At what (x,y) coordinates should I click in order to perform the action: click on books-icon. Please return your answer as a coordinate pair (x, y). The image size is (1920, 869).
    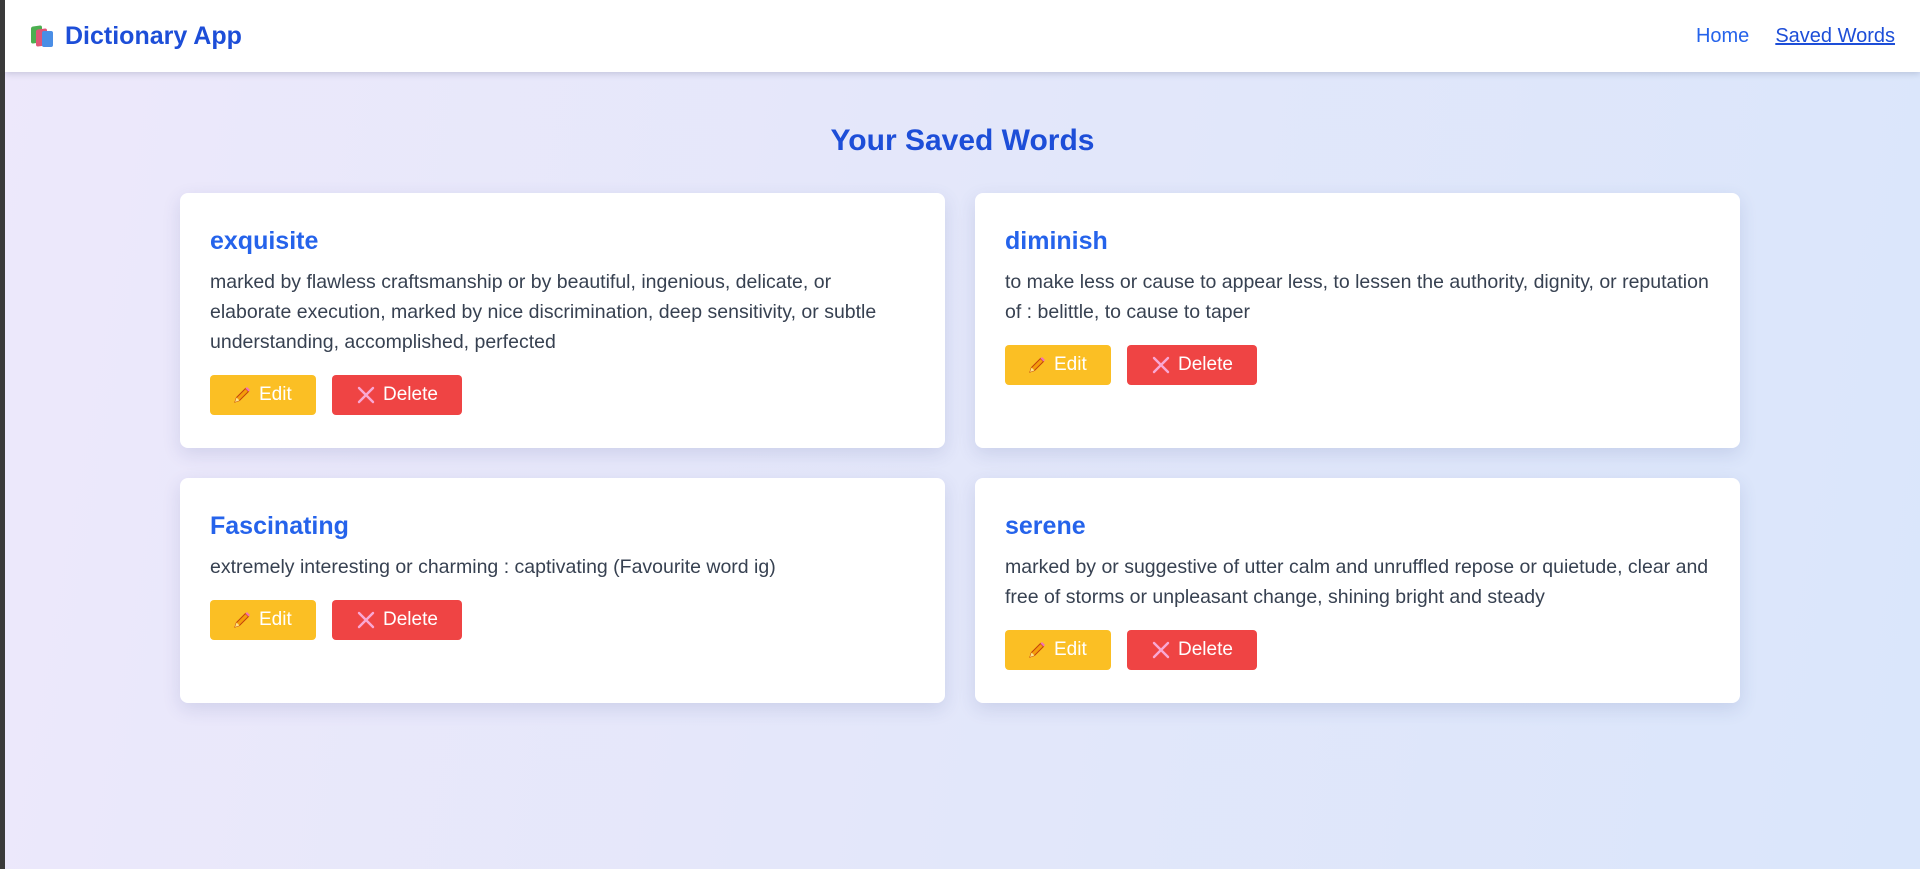
    Looking at the image, I should click on (42, 36).